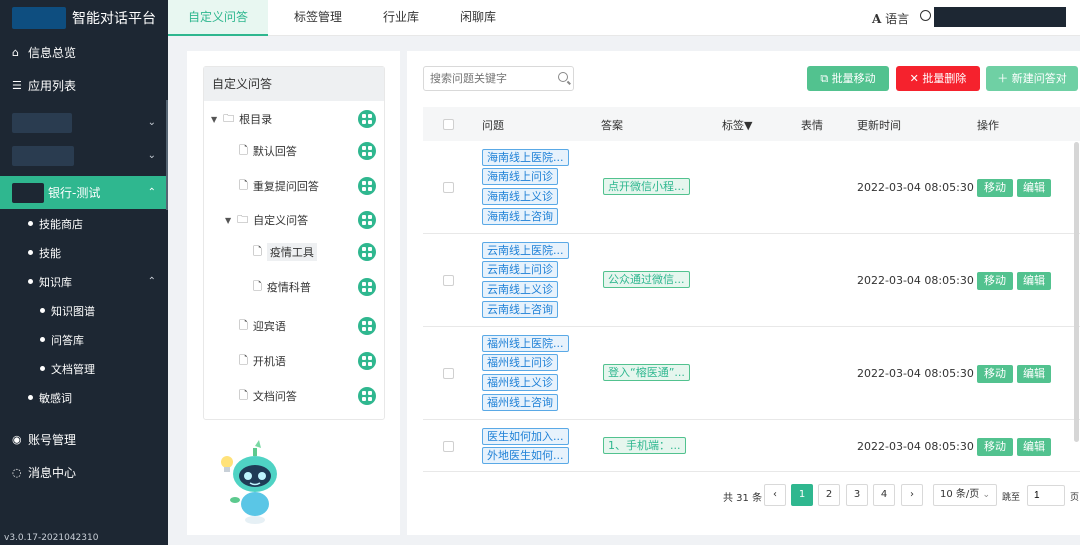  I want to click on batch-move-button: ⧉ 批量移动, so click(848, 78).